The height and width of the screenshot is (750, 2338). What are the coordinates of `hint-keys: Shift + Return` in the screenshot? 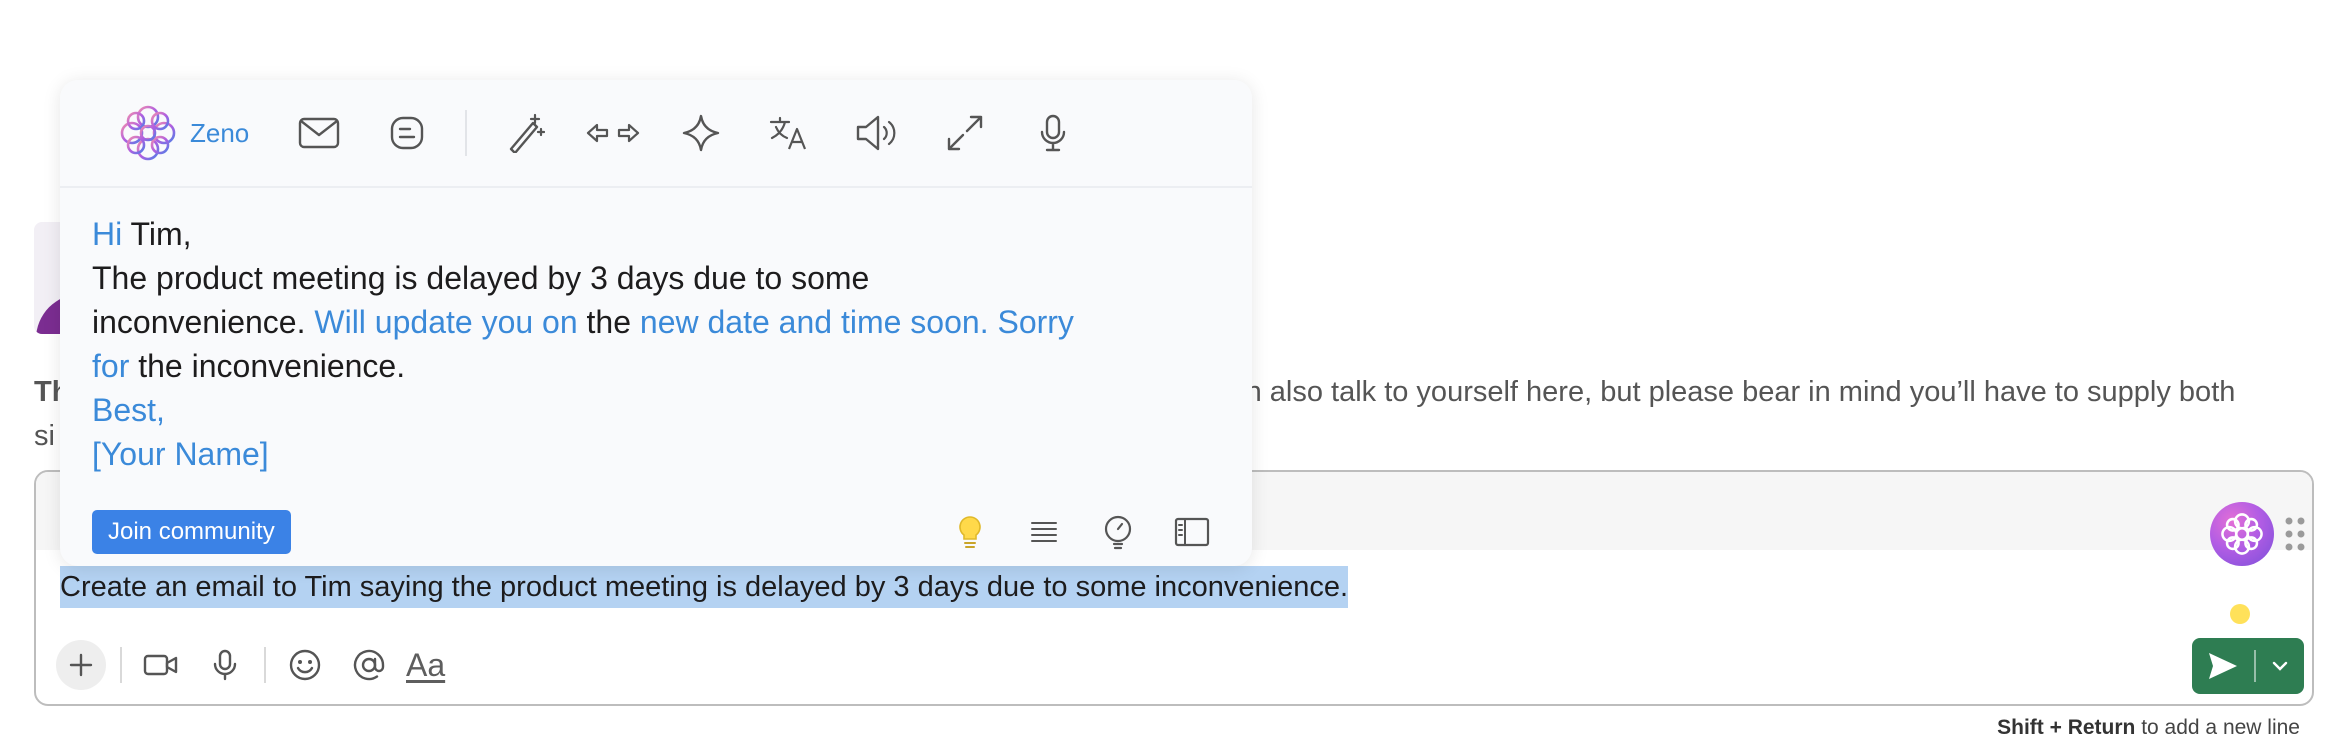 It's located at (2066, 727).